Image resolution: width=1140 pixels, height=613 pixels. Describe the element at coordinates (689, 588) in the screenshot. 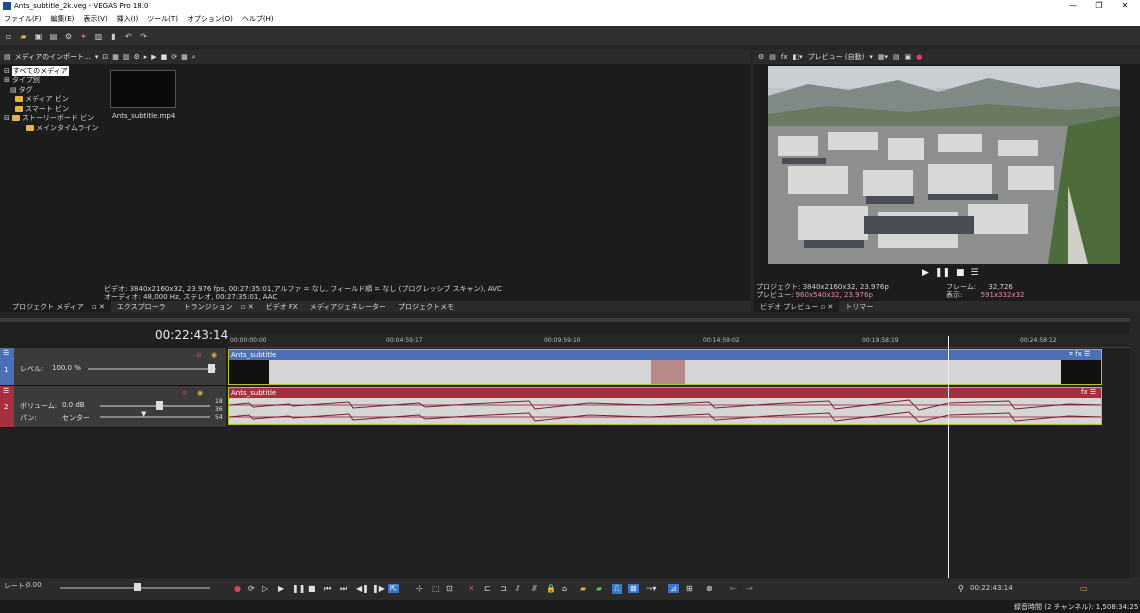

I see `ignore-grouping-icon: ⊞` at that location.